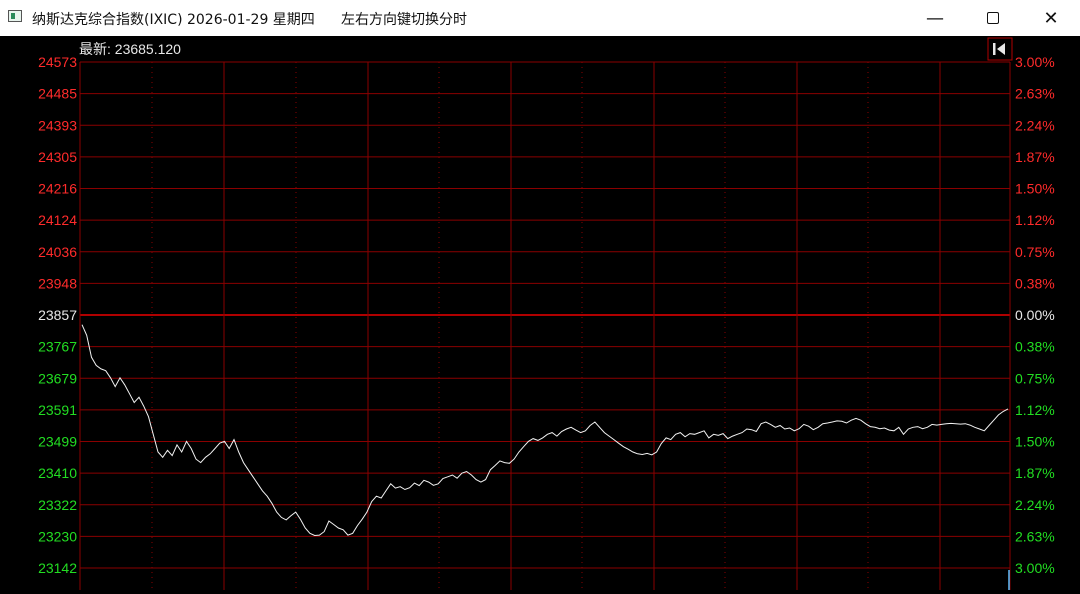 This screenshot has width=1080, height=594. Describe the element at coordinates (57, 378) in the screenshot. I see `y-tick-label: 23679` at that location.